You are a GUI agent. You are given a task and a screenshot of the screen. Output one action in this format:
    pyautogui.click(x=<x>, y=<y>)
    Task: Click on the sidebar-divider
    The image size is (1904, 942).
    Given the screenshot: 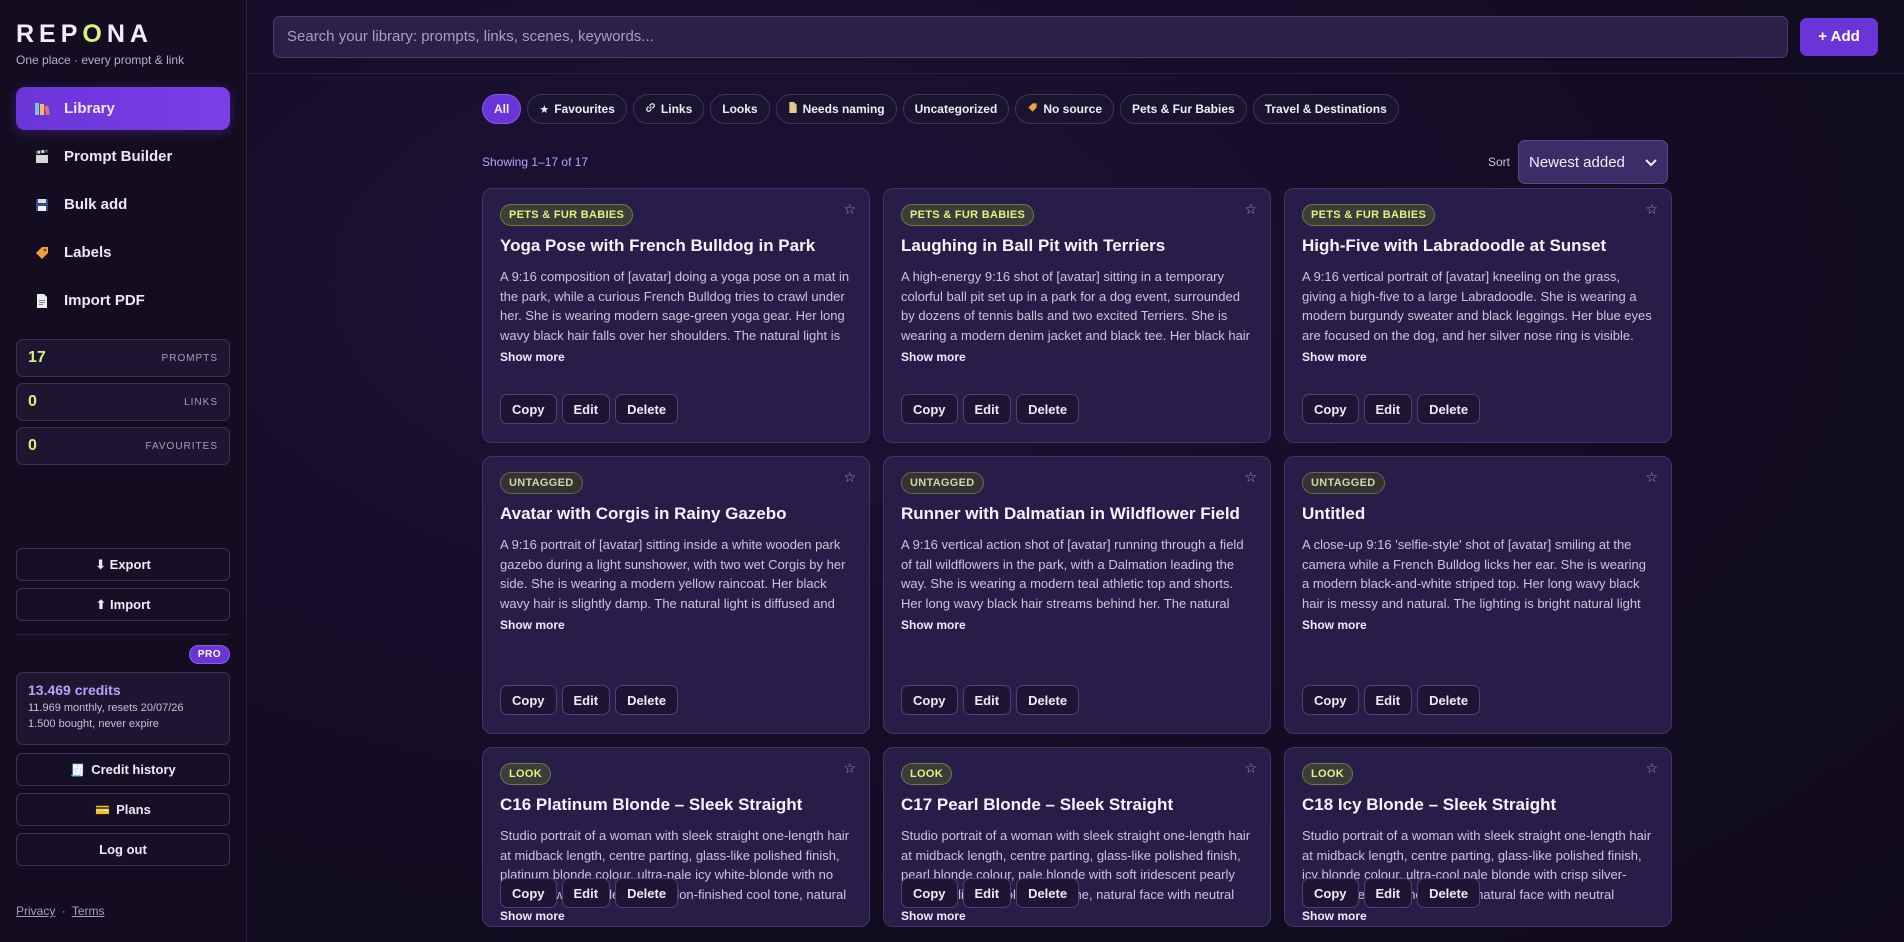 What is the action you would take?
    pyautogui.click(x=123, y=634)
    